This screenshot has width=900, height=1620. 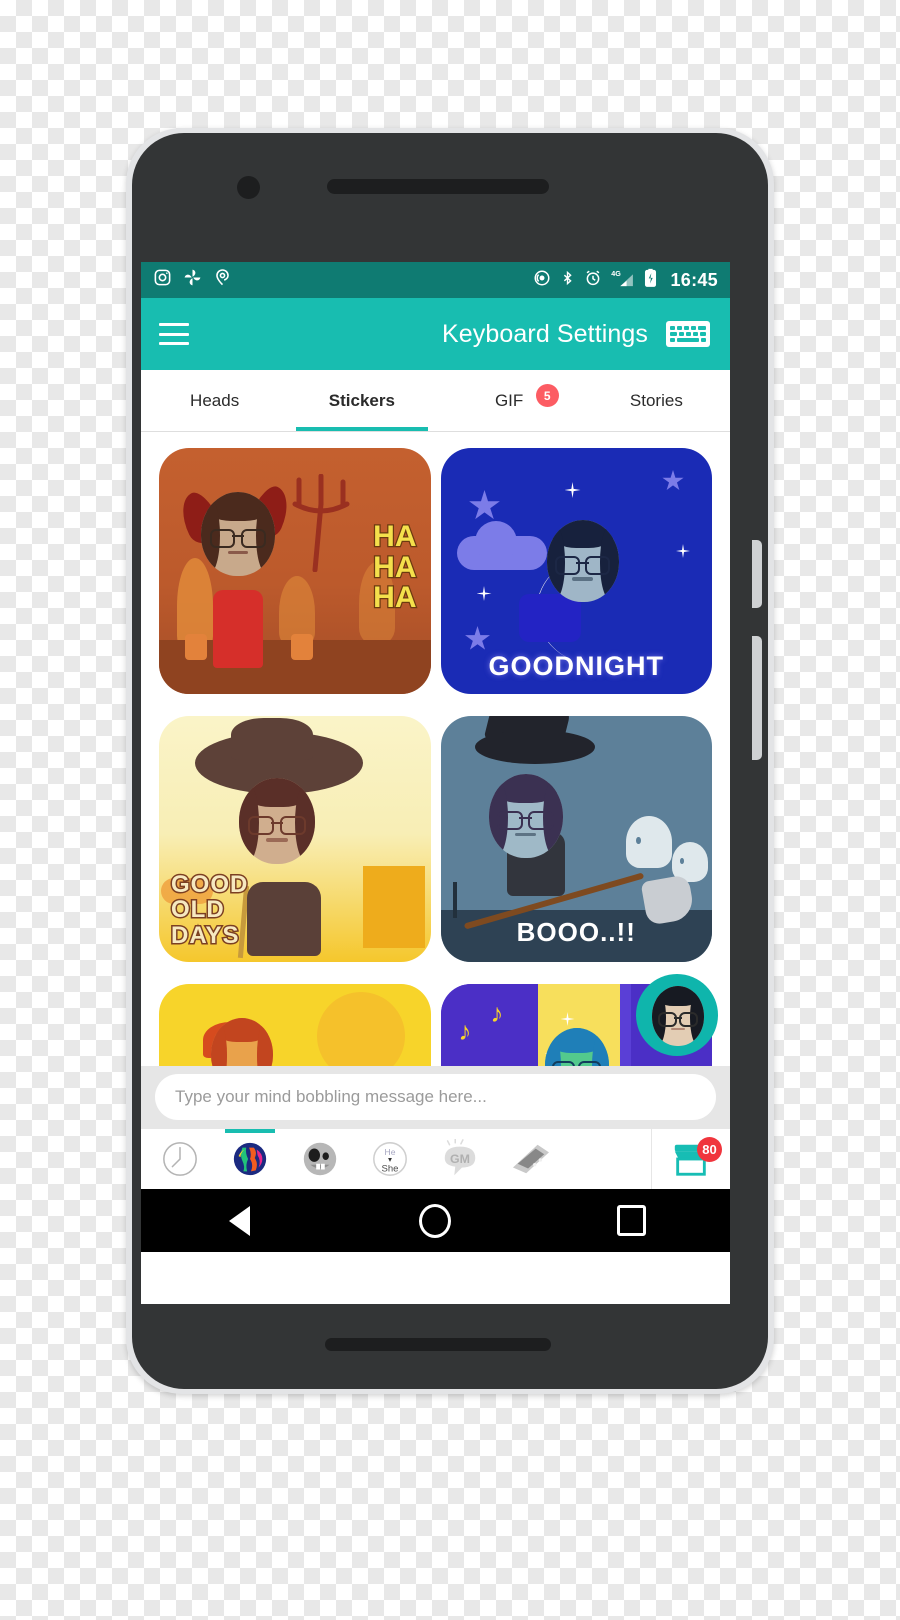 What do you see at coordinates (694, 279) in the screenshot?
I see `status-bar-clock: 16:45` at bounding box center [694, 279].